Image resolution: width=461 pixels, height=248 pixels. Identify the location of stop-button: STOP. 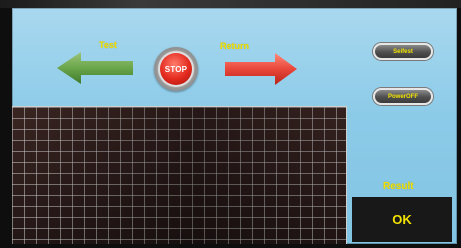
(176, 69).